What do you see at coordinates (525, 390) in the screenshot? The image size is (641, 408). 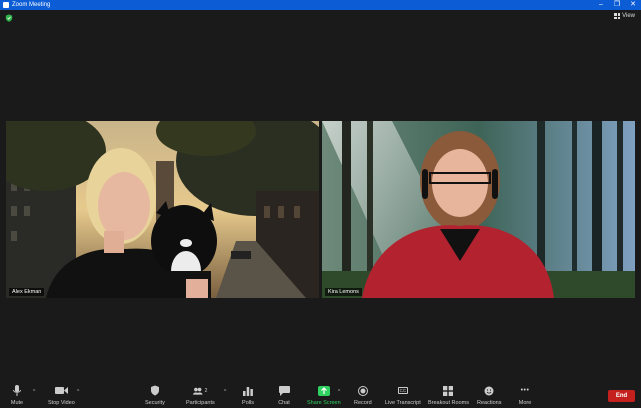 I see `more-dots-icon: •••` at bounding box center [525, 390].